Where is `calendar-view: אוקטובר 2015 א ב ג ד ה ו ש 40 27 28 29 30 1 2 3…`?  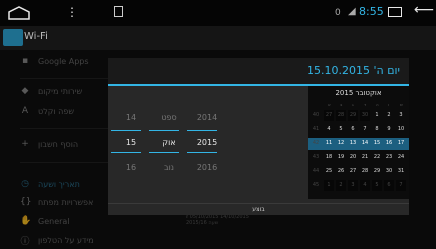 calendar-view: אוקטובר 2015 א ב ג ד ה ו ש 40 27 28 29 30 1 2 3… is located at coordinates (358, 142).